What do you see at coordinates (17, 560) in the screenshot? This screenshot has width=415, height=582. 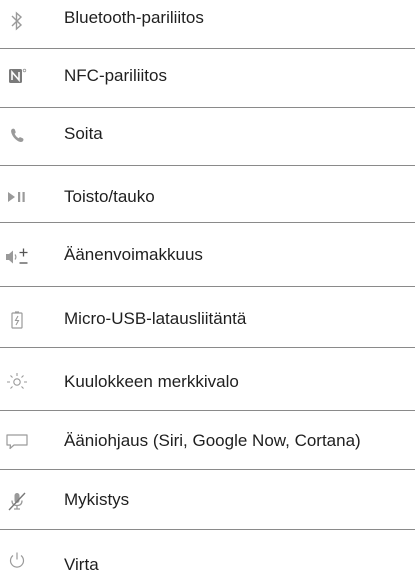 I see `power-icon` at bounding box center [17, 560].